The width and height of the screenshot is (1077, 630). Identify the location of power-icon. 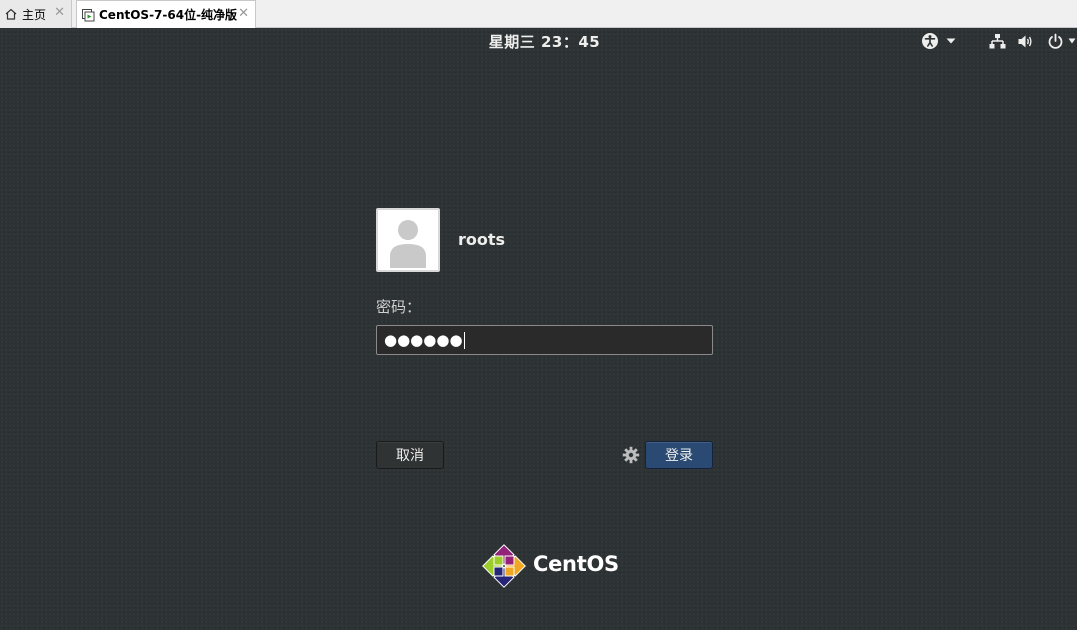
(1055, 41).